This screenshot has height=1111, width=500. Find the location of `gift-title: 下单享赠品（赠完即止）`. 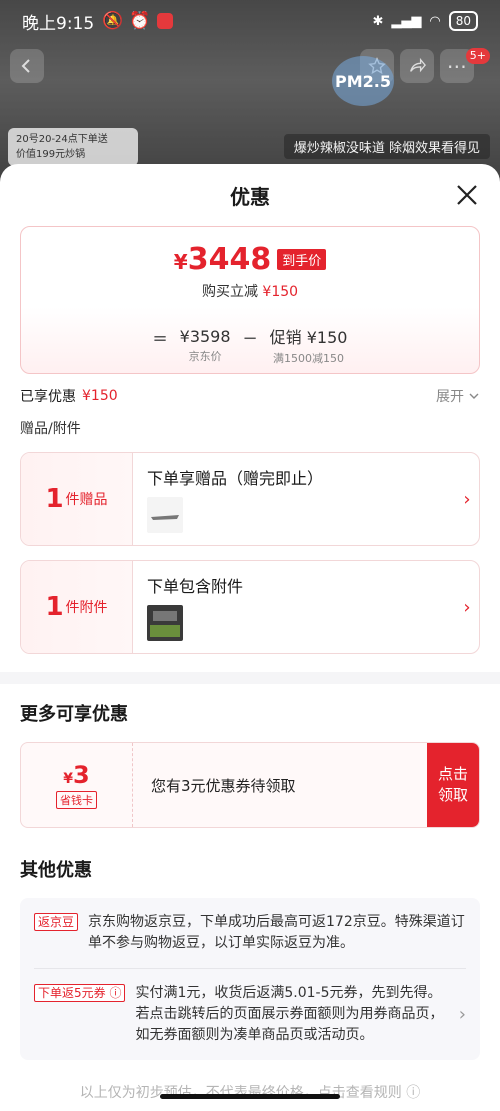

gift-title: 下单享赠品（赠完即止） is located at coordinates (235, 478).